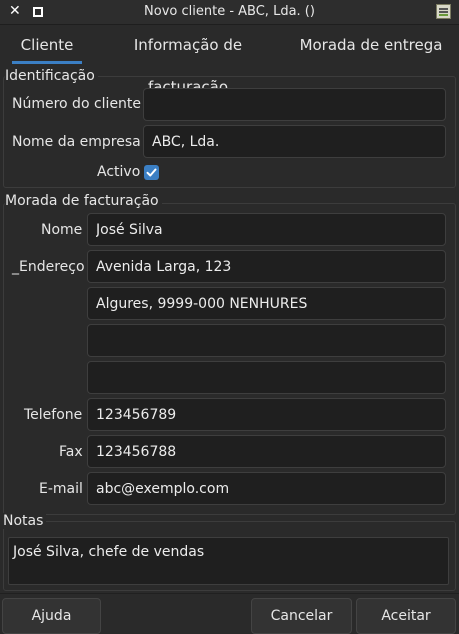 The width and height of the screenshot is (459, 634). What do you see at coordinates (266, 414) in the screenshot?
I see `phone-input` at bounding box center [266, 414].